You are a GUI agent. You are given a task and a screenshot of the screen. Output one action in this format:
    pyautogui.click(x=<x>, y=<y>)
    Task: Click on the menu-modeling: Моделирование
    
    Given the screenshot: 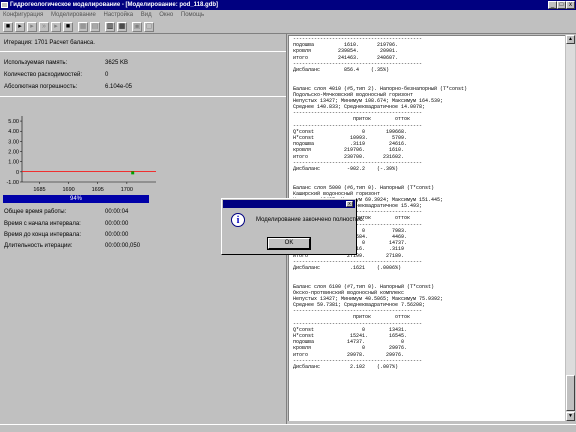 What is the action you would take?
    pyautogui.click(x=73, y=15)
    